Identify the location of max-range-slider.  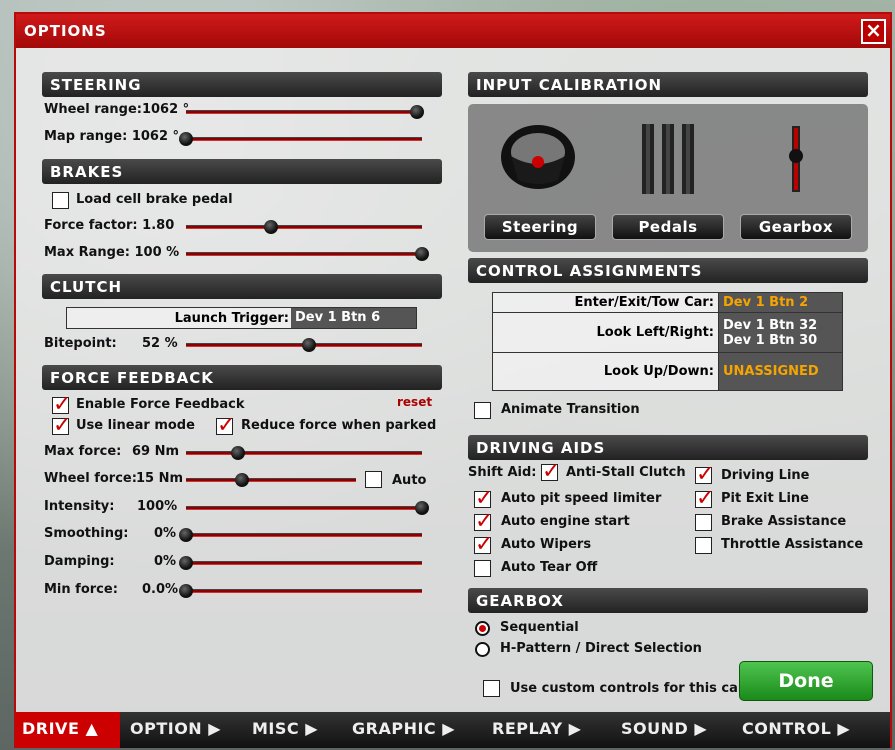
(307, 254).